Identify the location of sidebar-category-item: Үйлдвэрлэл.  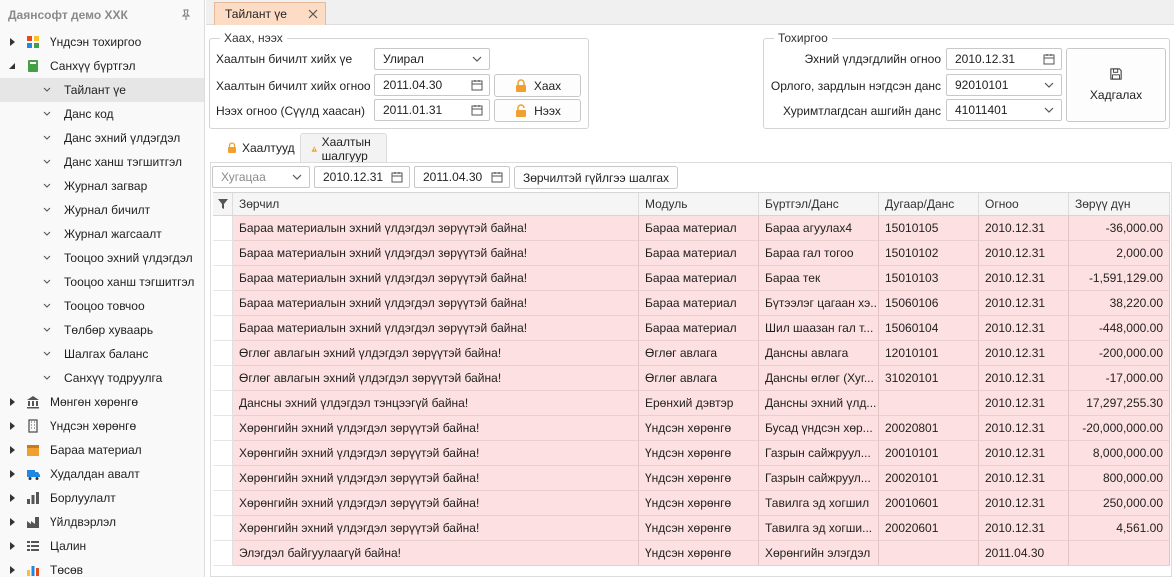
(102, 522).